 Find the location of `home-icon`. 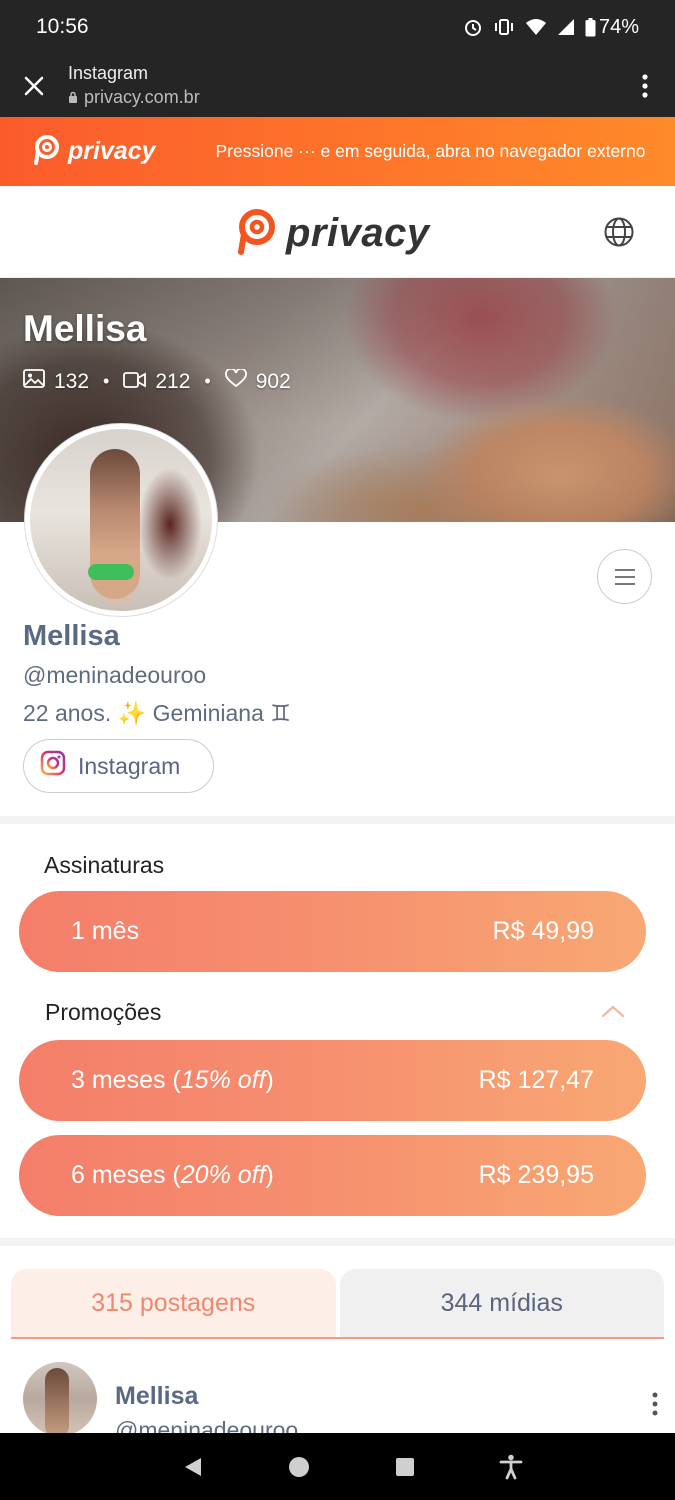

home-icon is located at coordinates (299, 1467).